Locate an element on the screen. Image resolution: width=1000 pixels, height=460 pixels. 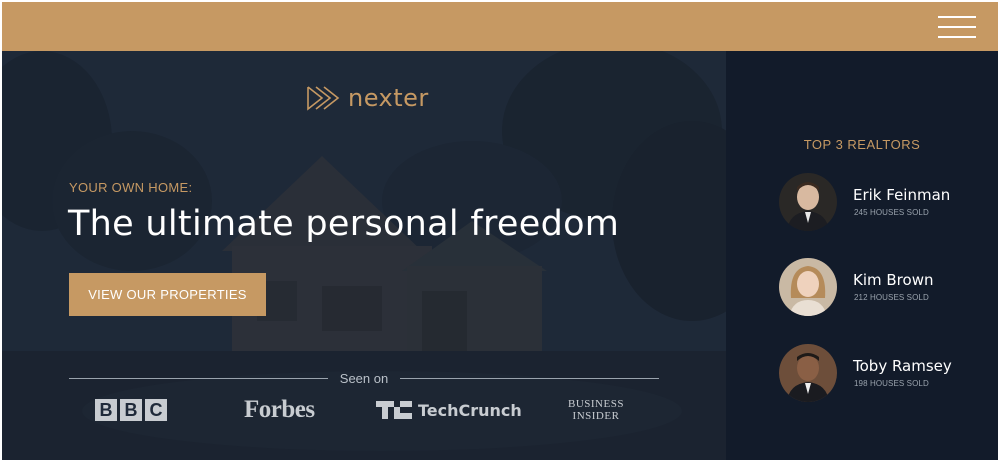
forbes-logo: Forbes is located at coordinates (279, 410).